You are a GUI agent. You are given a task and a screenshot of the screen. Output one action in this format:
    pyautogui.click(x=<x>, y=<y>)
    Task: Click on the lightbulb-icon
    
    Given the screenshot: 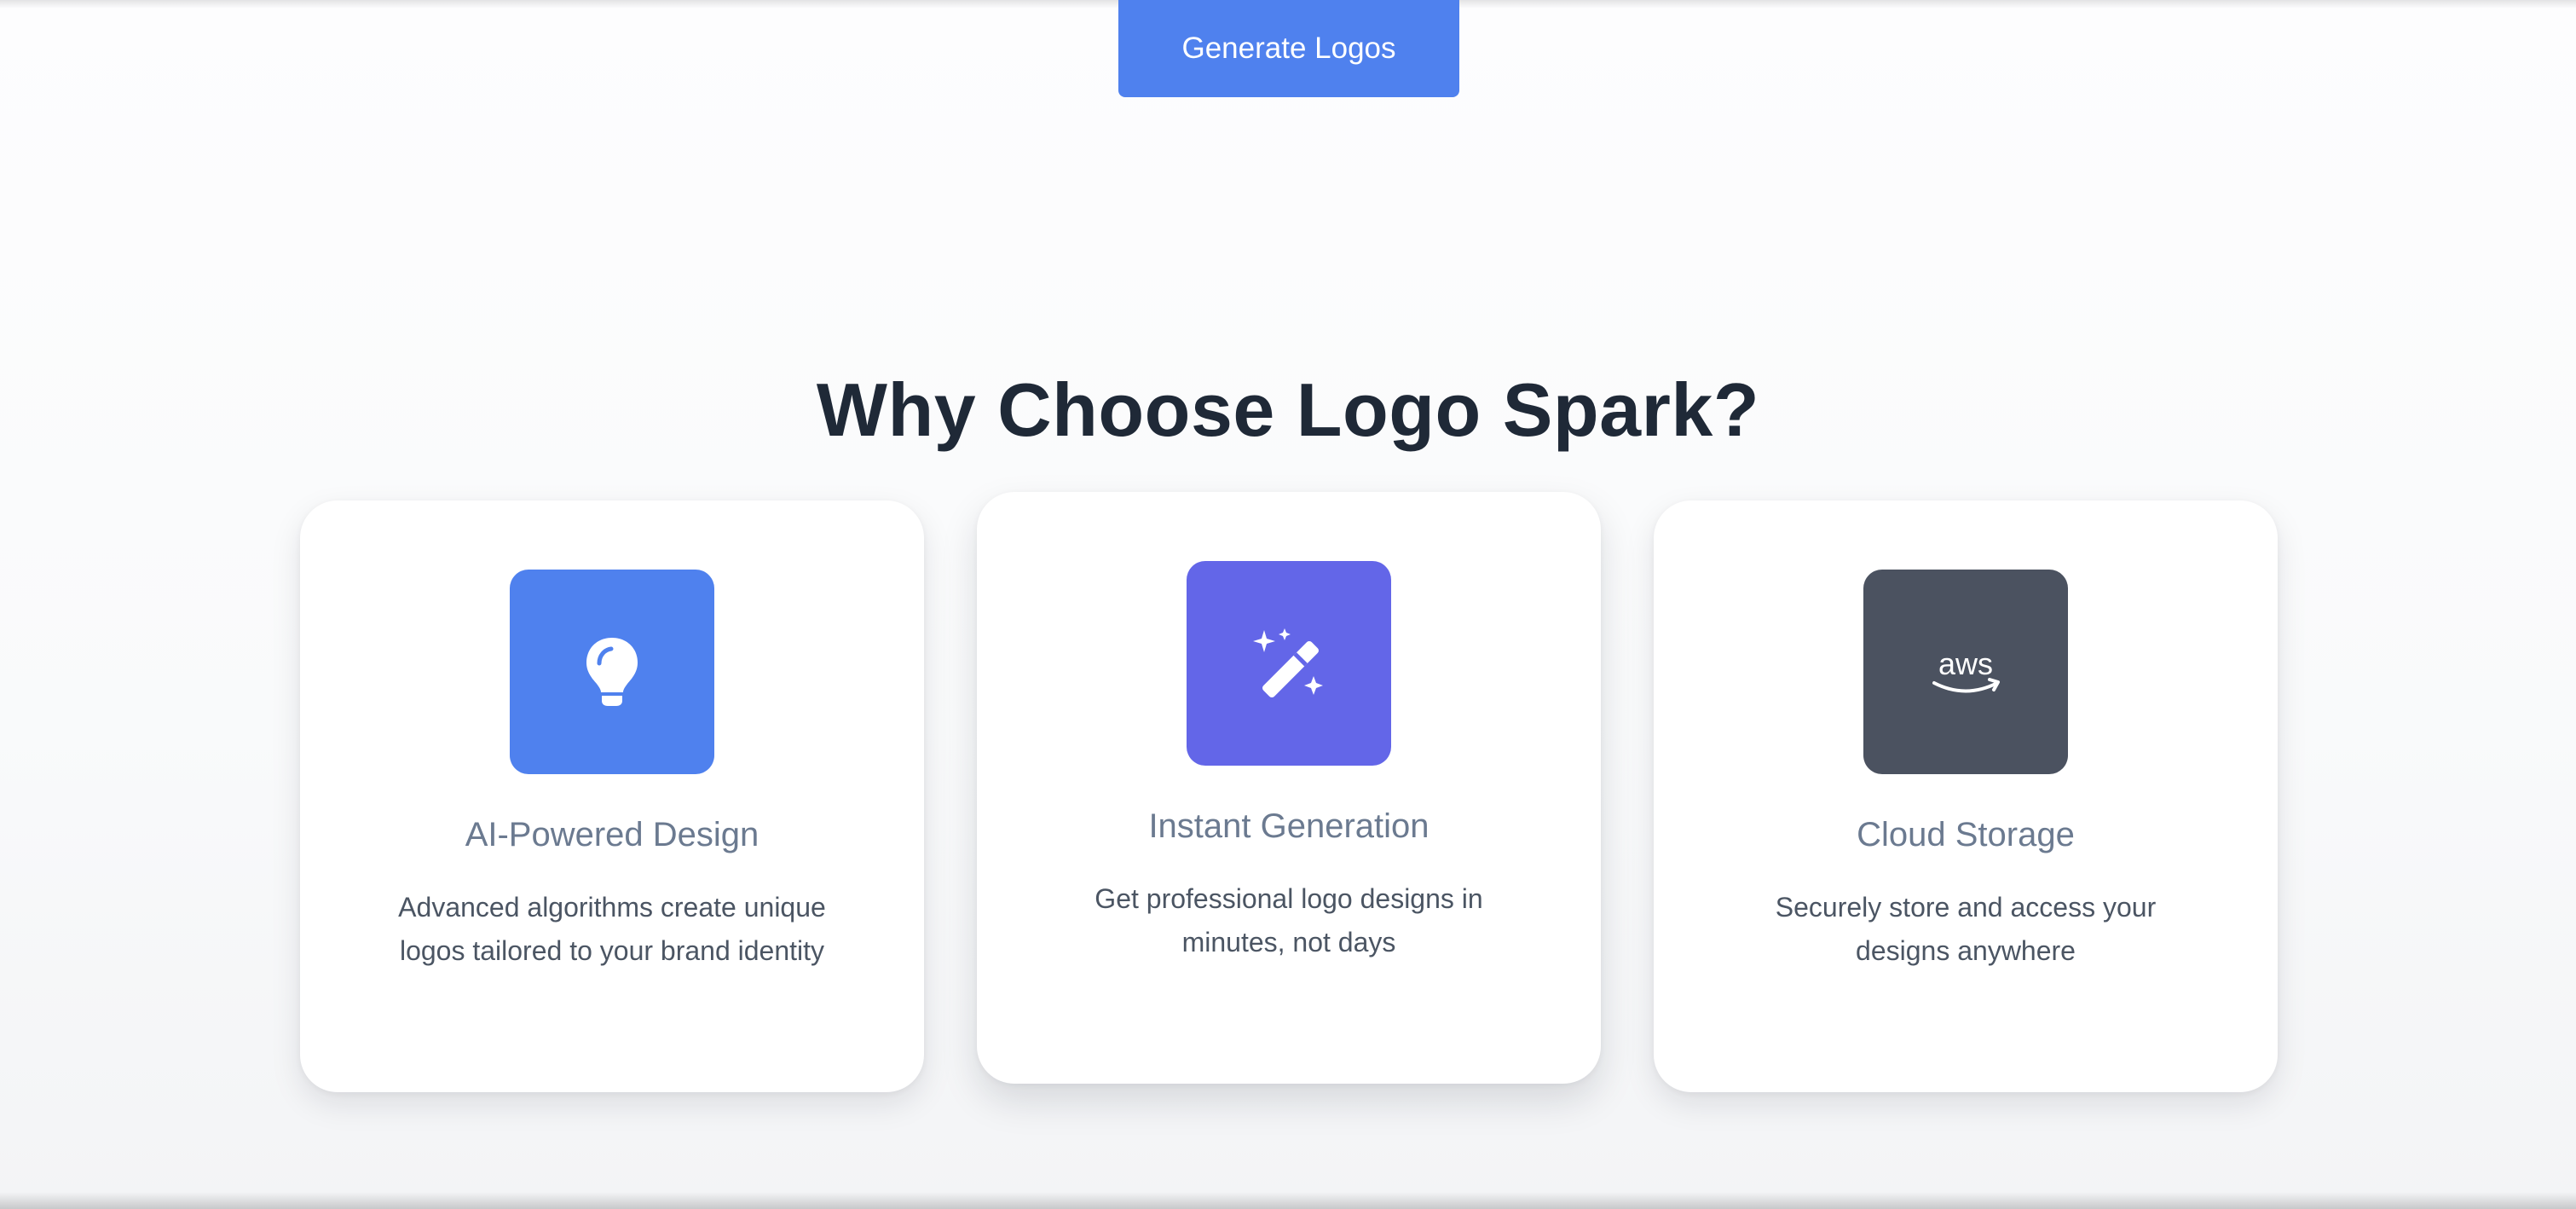 What is the action you would take?
    pyautogui.click(x=612, y=672)
    